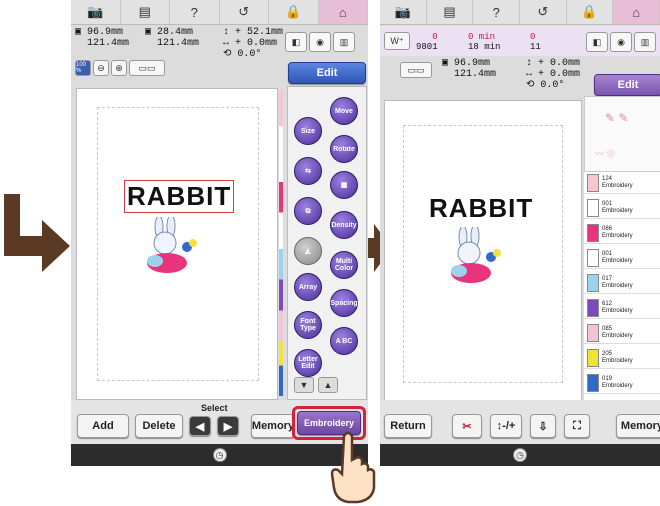 This screenshot has width=660, height=506. I want to click on top-toolbar: 📷 ▤ ? ↺ 🔒 ⌂, so click(219, 12).